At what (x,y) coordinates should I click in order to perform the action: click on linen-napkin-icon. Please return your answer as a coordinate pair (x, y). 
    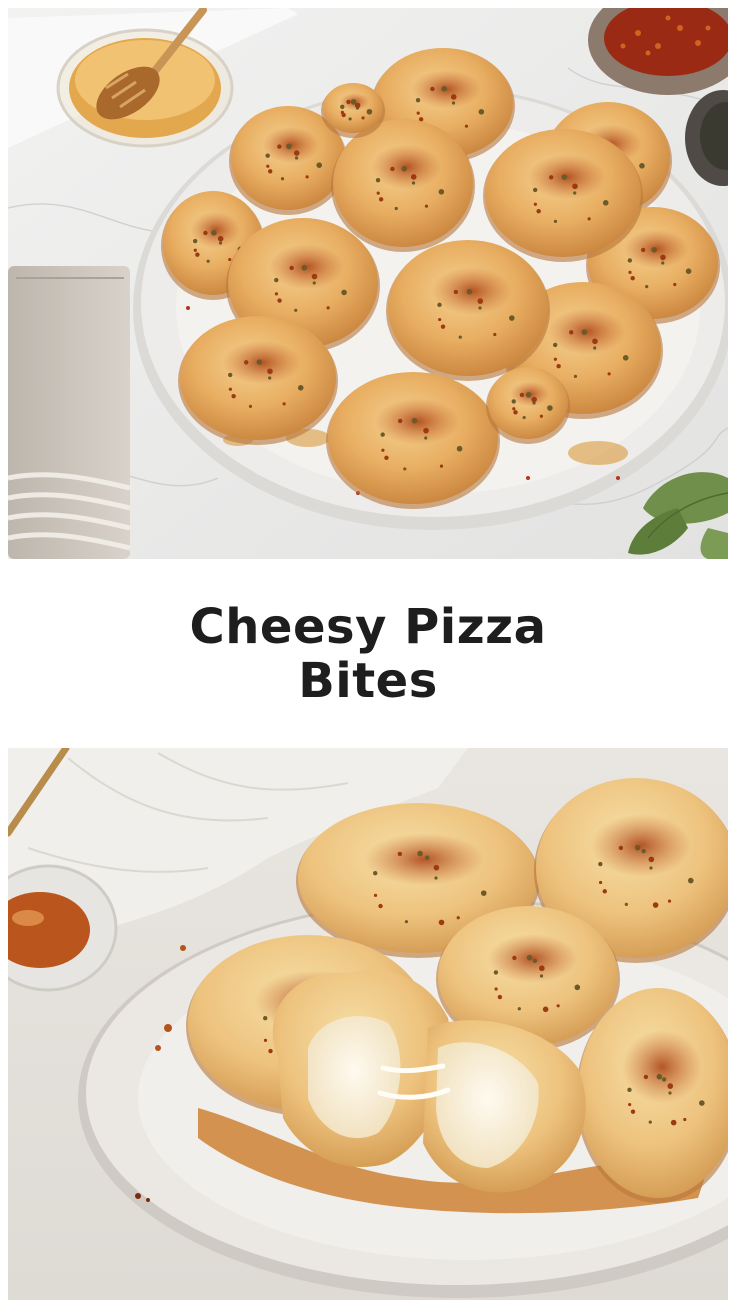
    Looking at the image, I should click on (69, 412).